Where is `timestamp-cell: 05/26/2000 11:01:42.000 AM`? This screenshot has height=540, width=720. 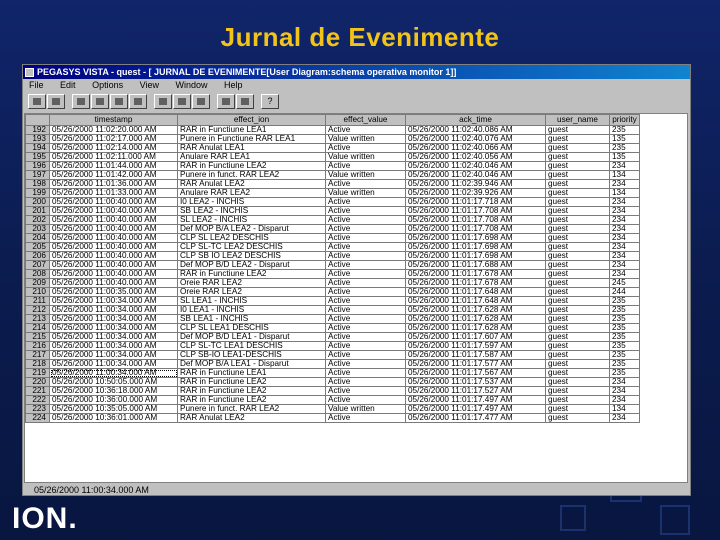
timestamp-cell: 05/26/2000 11:01:42.000 AM is located at coordinates (113, 175).